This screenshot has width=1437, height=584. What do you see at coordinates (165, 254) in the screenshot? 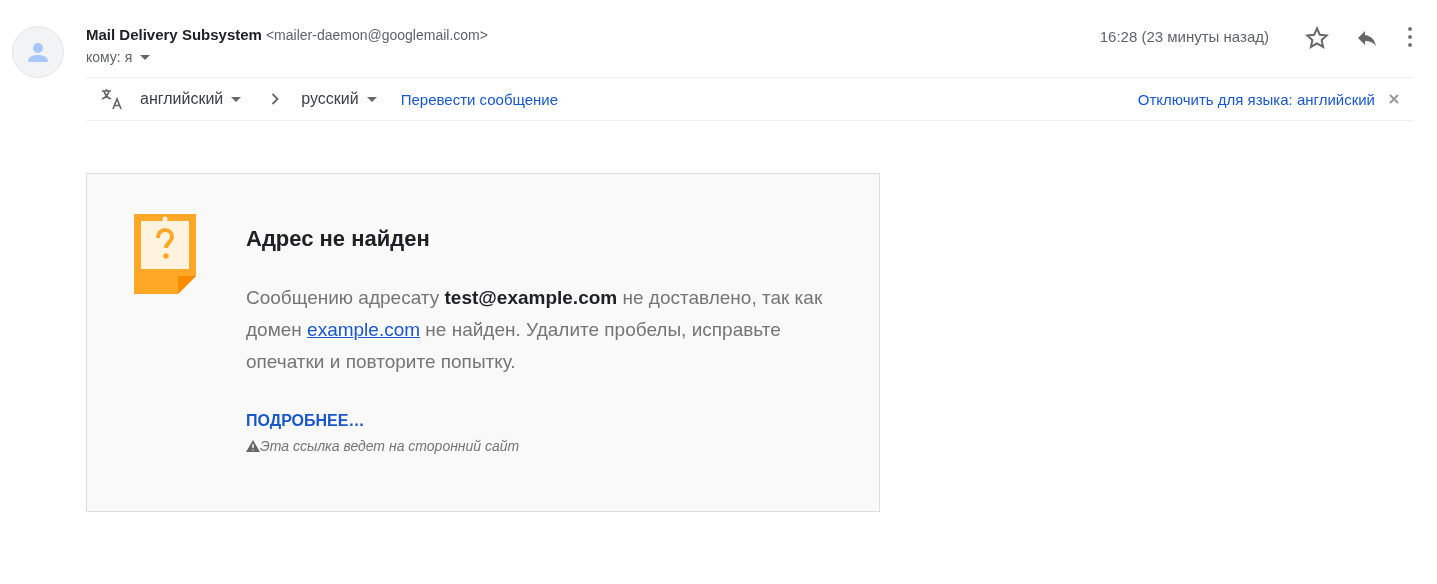
I see `question-note-icon` at bounding box center [165, 254].